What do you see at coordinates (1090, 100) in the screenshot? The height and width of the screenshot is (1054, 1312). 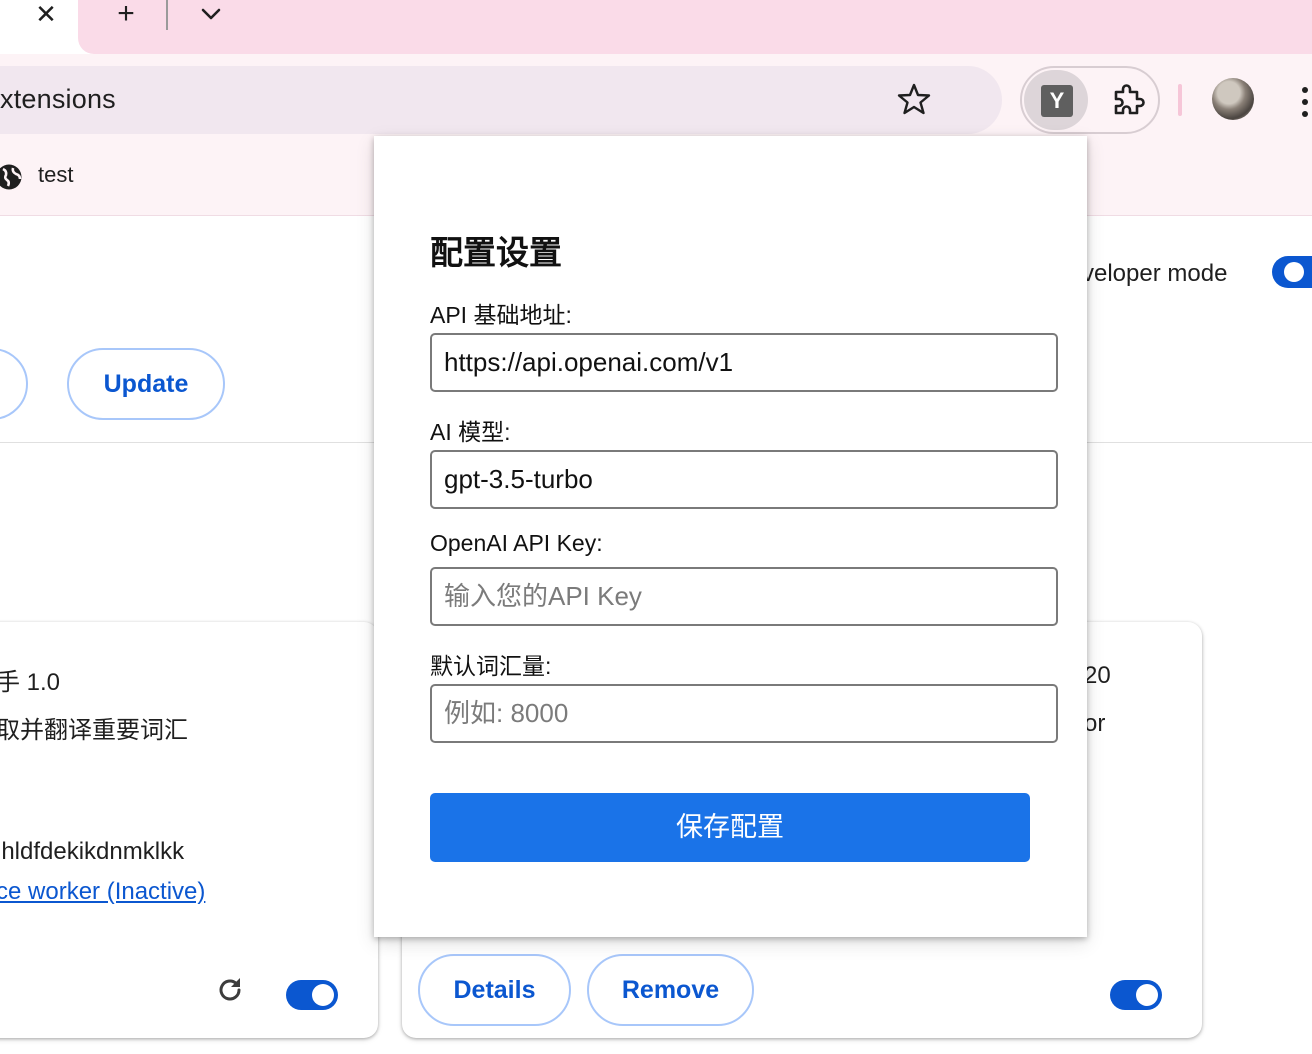 I see `extensions-group: Y` at bounding box center [1090, 100].